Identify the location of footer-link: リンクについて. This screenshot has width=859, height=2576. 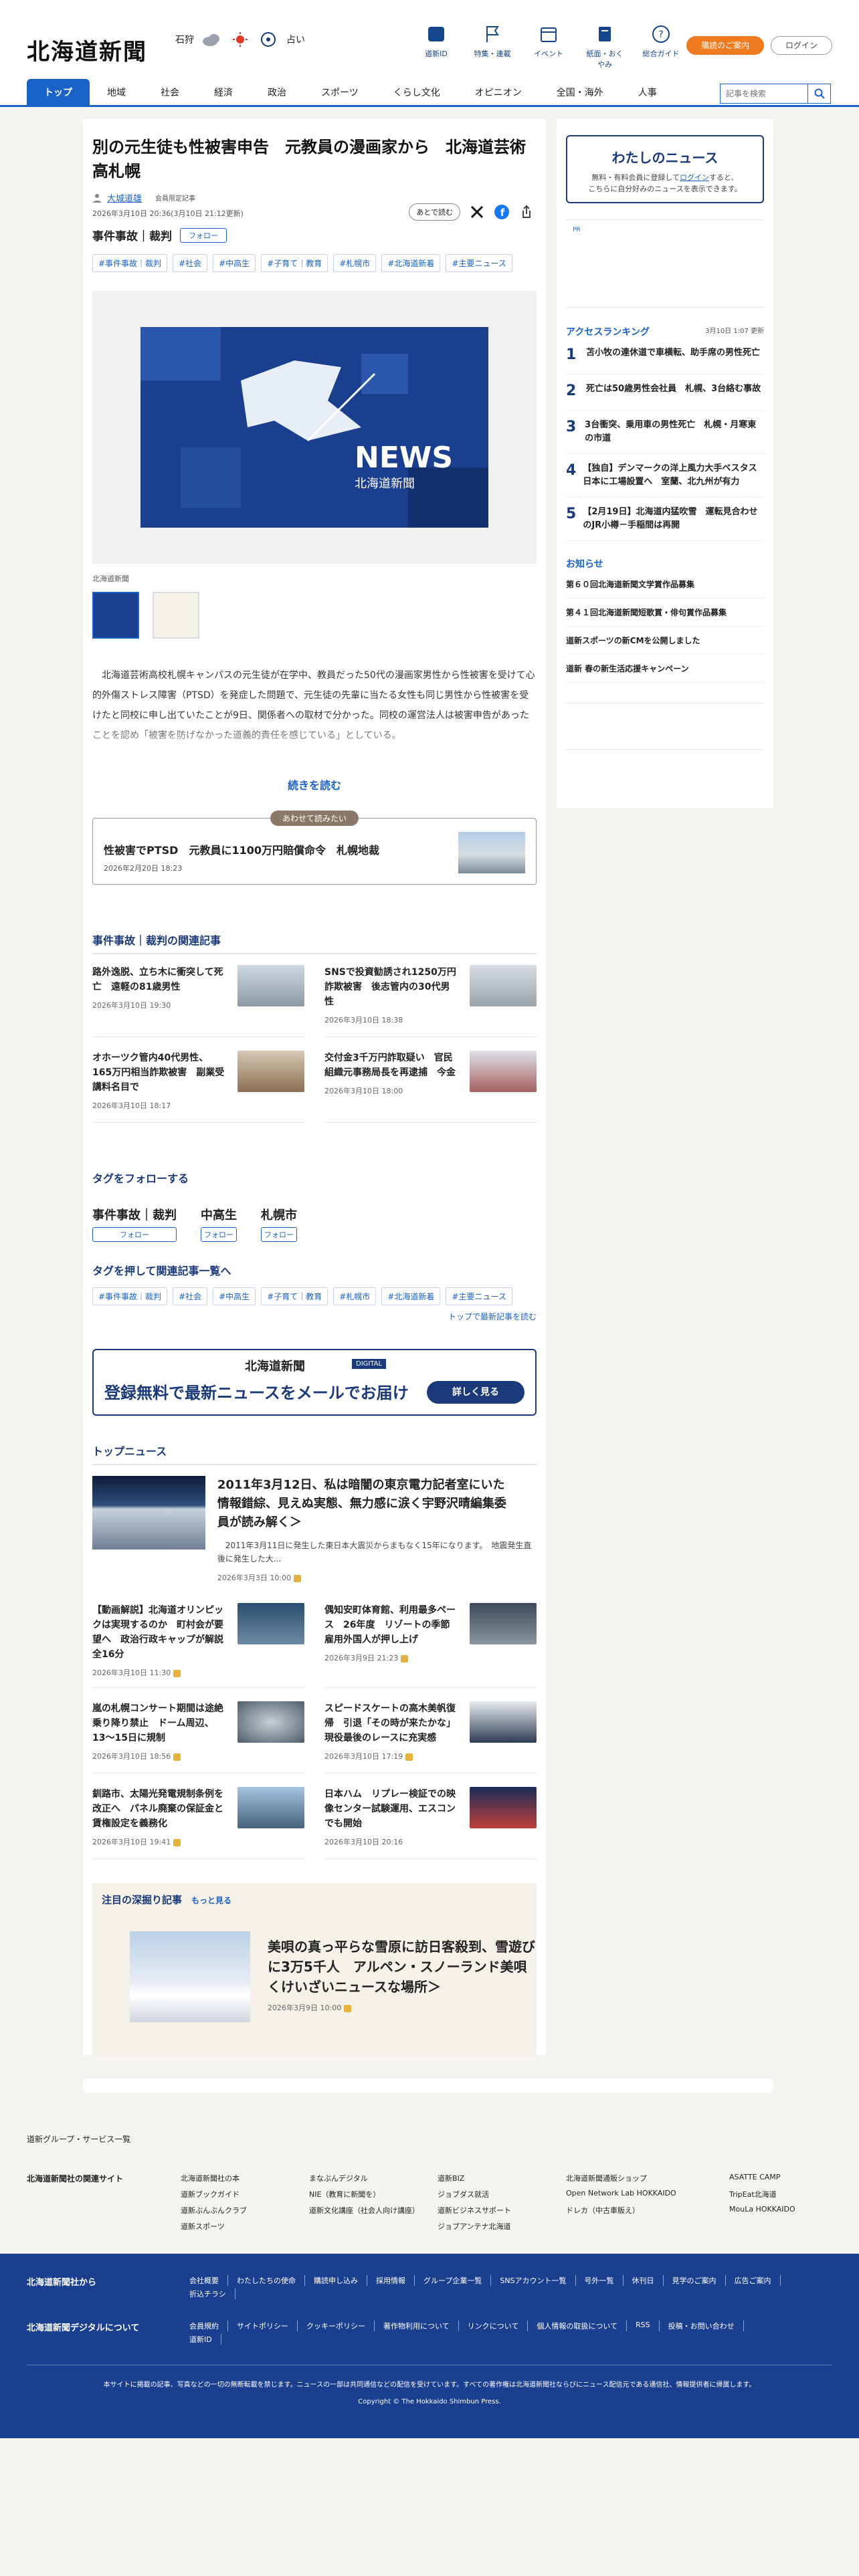
(494, 2326).